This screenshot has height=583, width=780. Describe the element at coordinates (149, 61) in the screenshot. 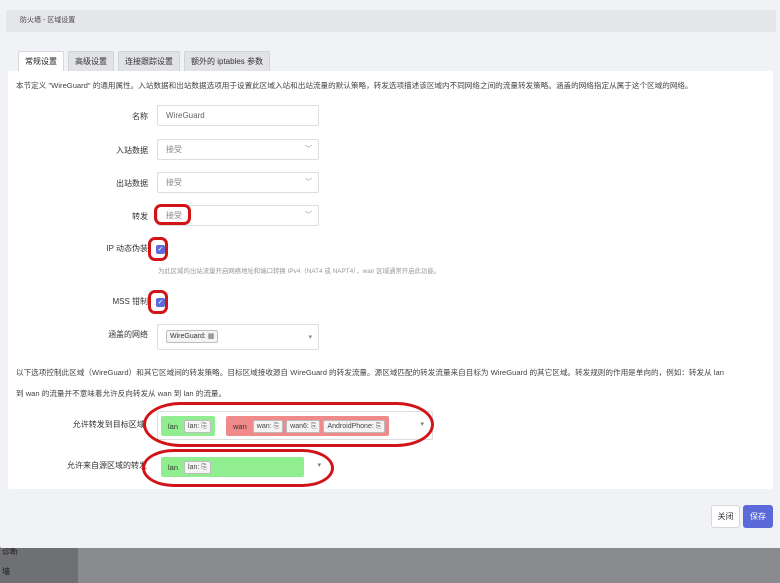

I see `tab-conntrack: 连接跟踪设置` at that location.